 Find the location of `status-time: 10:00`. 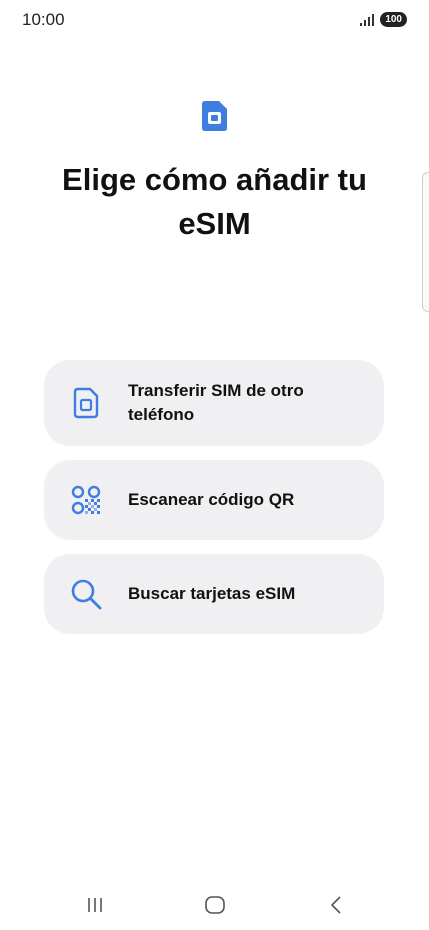

status-time: 10:00 is located at coordinates (43, 19).